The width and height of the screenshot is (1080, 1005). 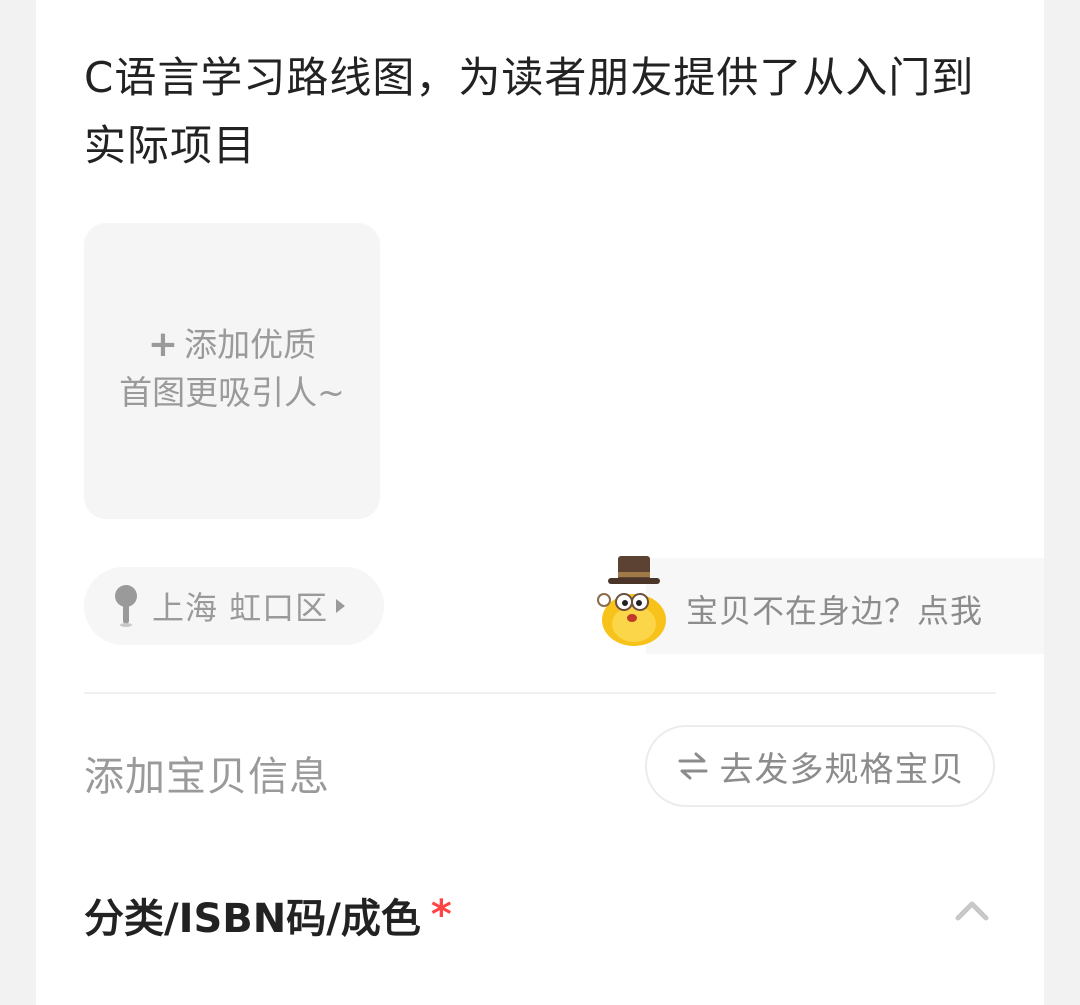 I want to click on add-photo-button: + 添加优质 首图更吸引人~, so click(x=232, y=371).